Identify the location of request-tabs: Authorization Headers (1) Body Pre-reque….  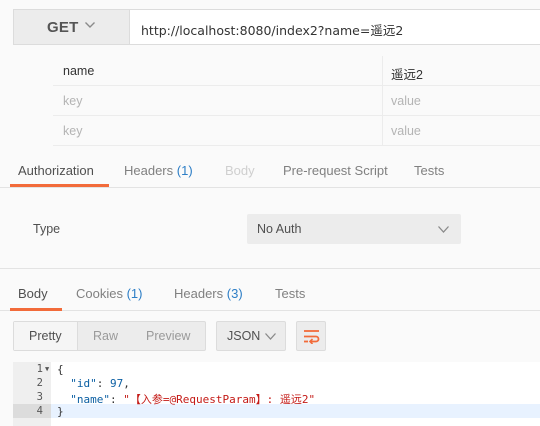
(270, 170).